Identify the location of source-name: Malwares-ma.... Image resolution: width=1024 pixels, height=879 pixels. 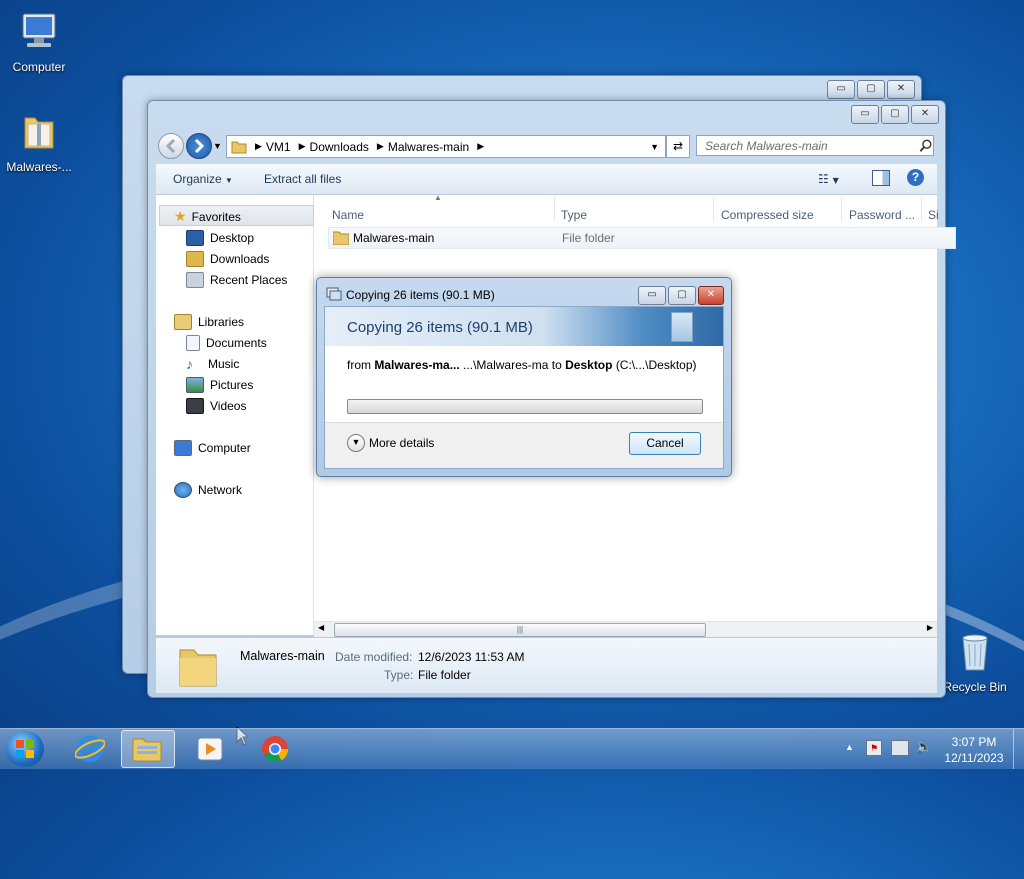
(416, 365).